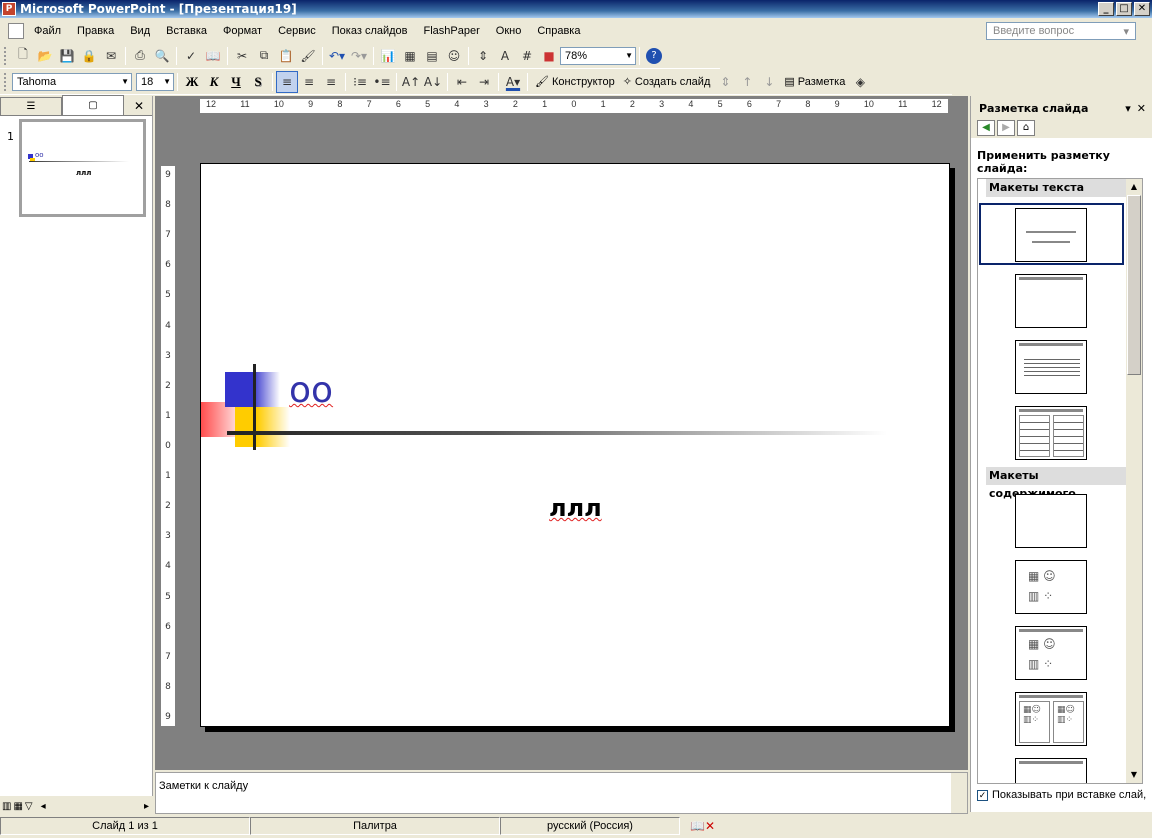  What do you see at coordinates (702, 826) in the screenshot?
I see `spelling-status-icon: 📖✕` at bounding box center [702, 826].